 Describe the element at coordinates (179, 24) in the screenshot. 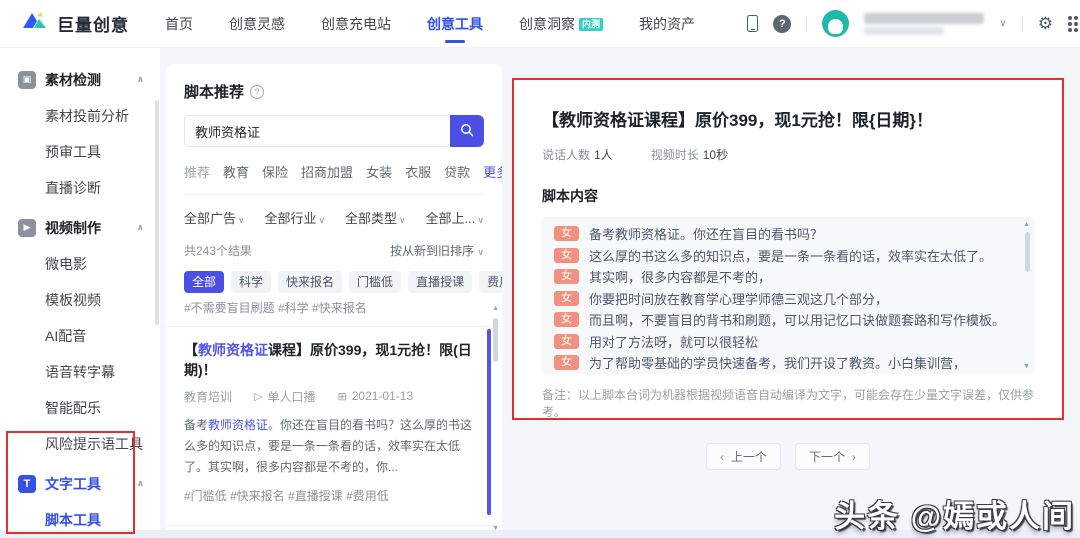

I see `nav-item-home: 首页` at that location.